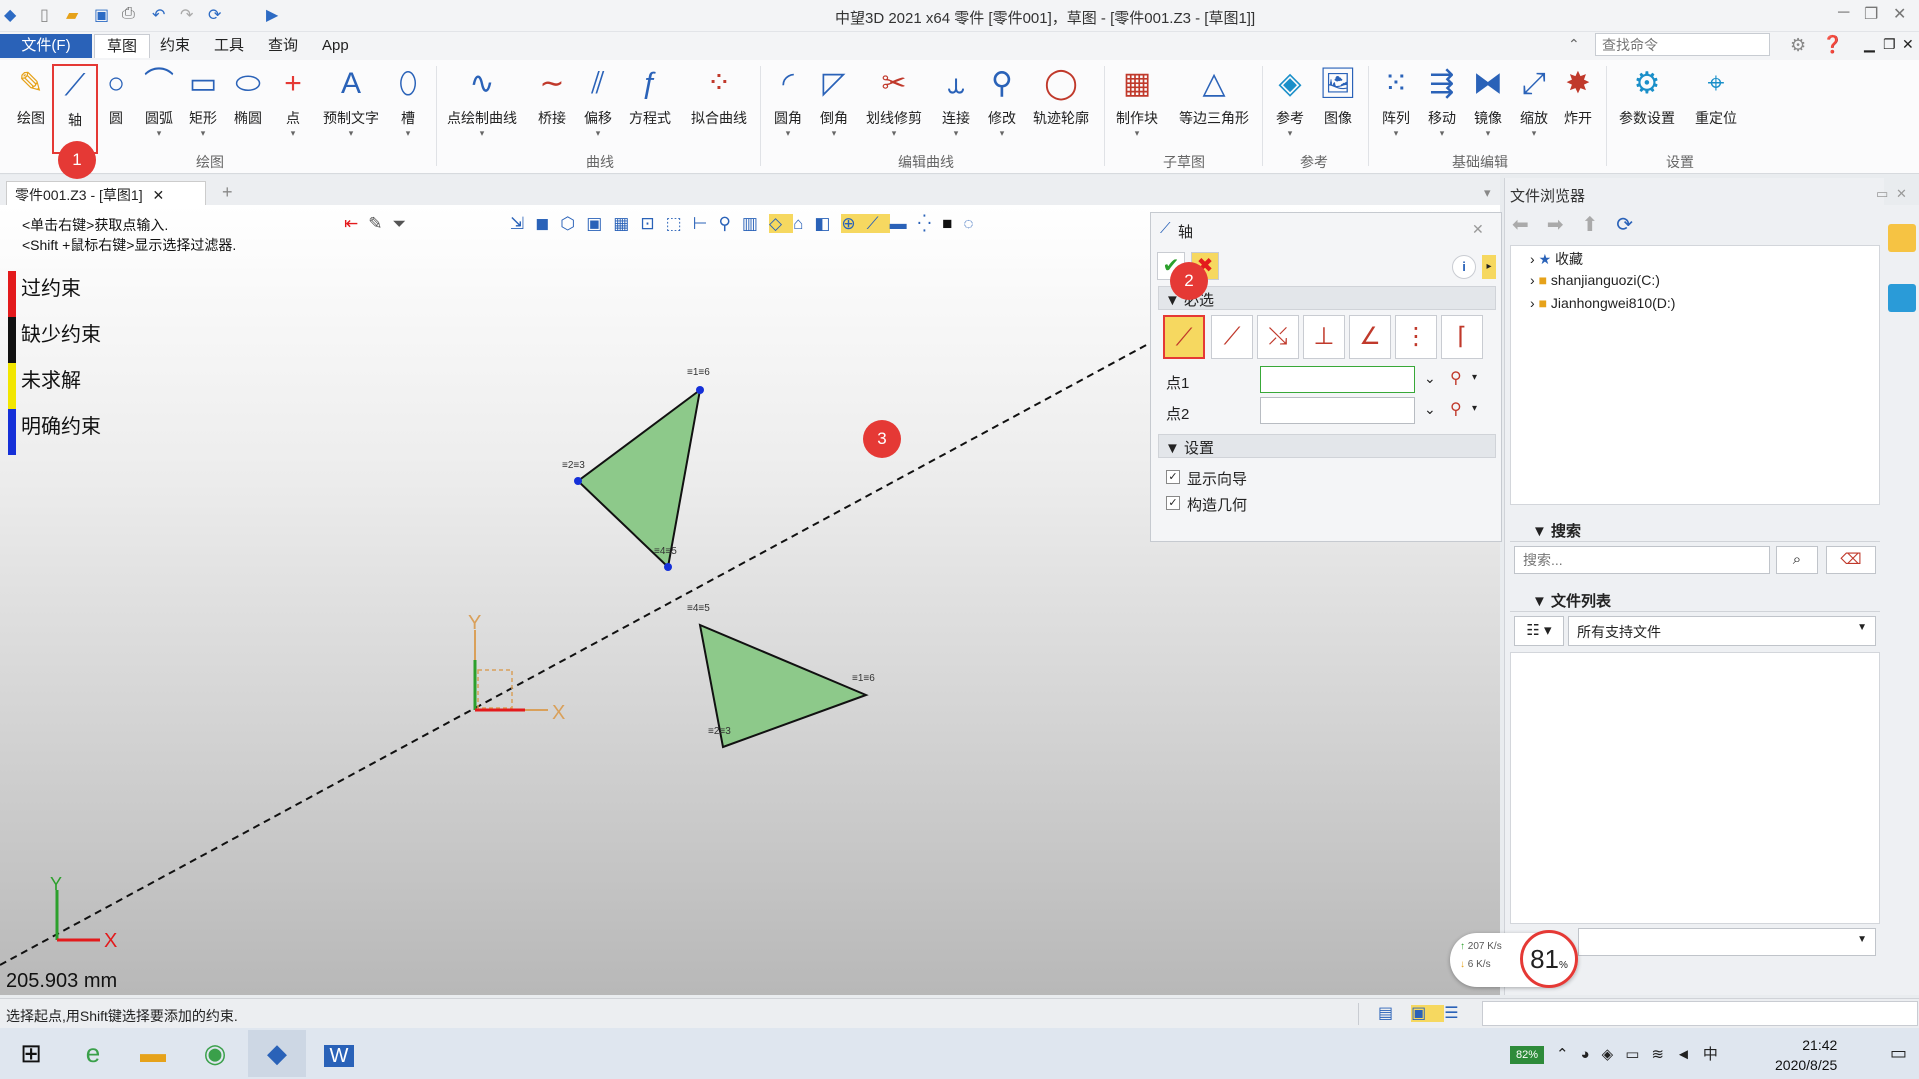 Image resolution: width=1919 pixels, height=1079 pixels. What do you see at coordinates (904, 223) in the screenshot?
I see `display-icon: ▬` at bounding box center [904, 223].